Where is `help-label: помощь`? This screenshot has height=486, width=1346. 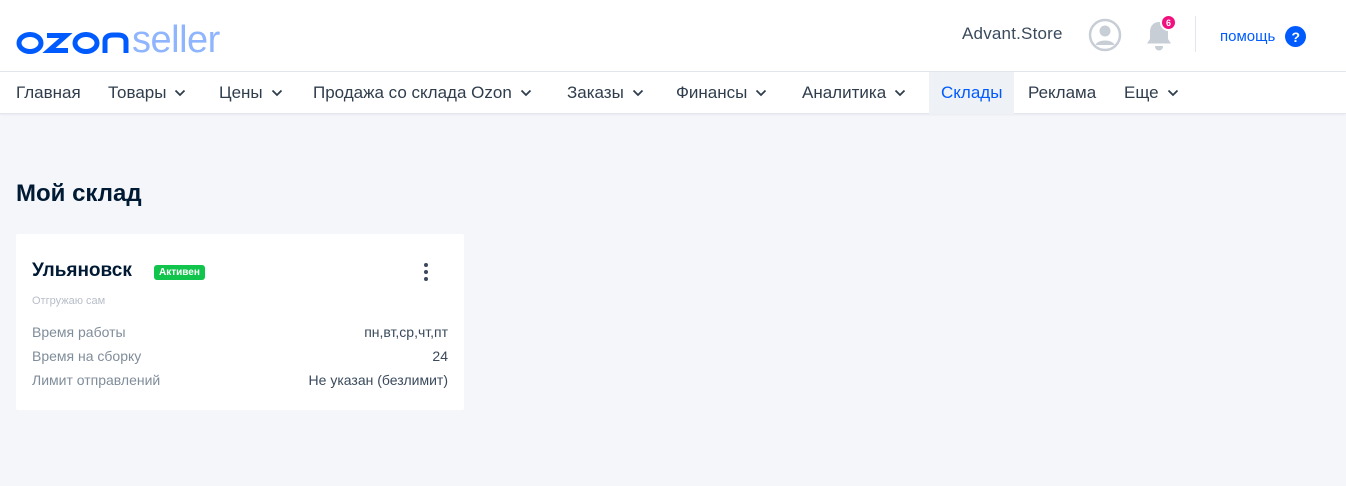 help-label: помощь is located at coordinates (1248, 36).